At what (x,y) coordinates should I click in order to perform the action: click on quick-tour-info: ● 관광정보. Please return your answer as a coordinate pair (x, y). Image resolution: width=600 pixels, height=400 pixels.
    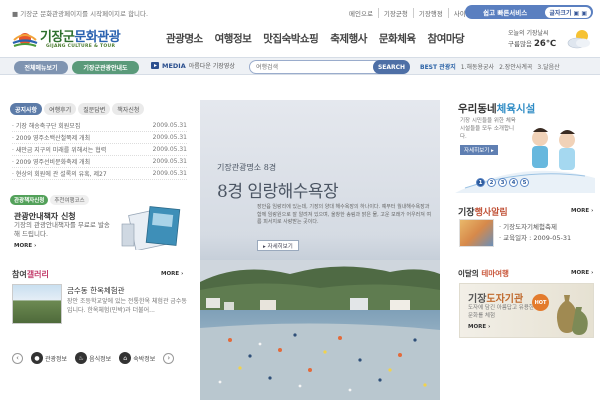
    Looking at the image, I should click on (49, 358).